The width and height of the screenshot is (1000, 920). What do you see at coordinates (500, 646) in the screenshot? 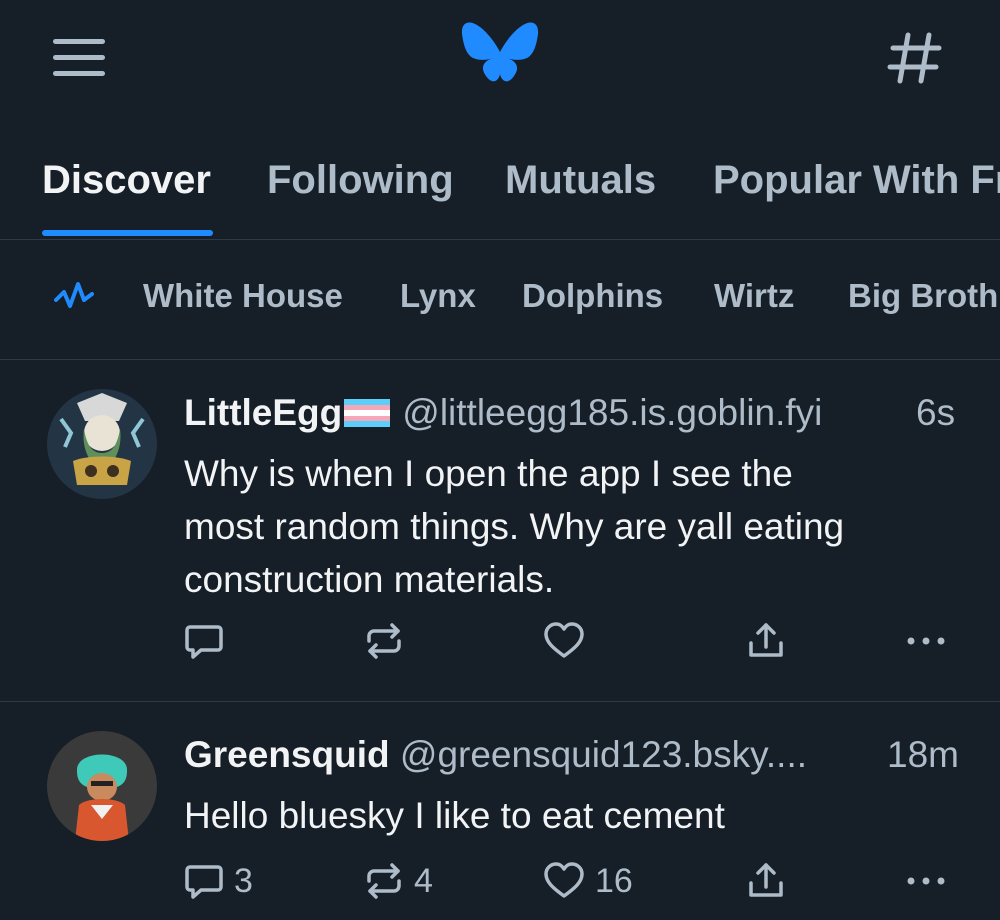
I see `post-actions` at bounding box center [500, 646].